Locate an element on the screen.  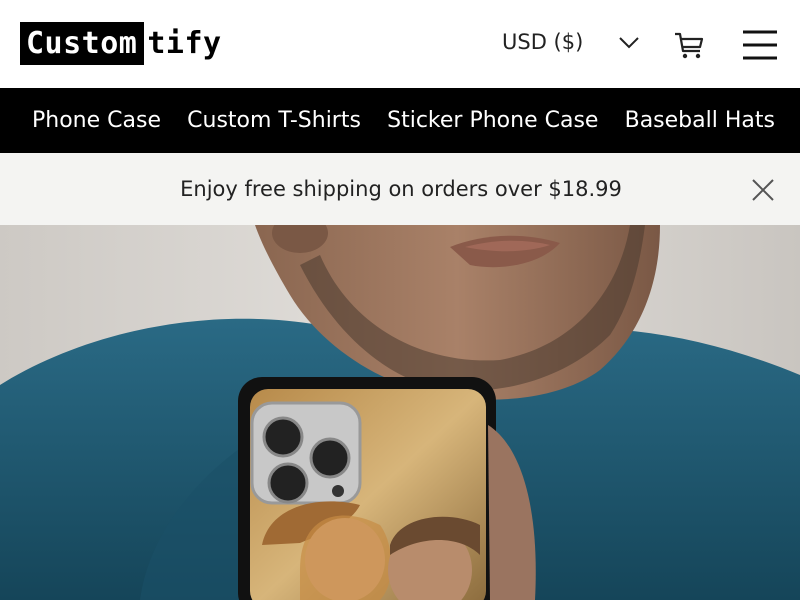
currency-selector: USD ($) is located at coordinates (542, 42).